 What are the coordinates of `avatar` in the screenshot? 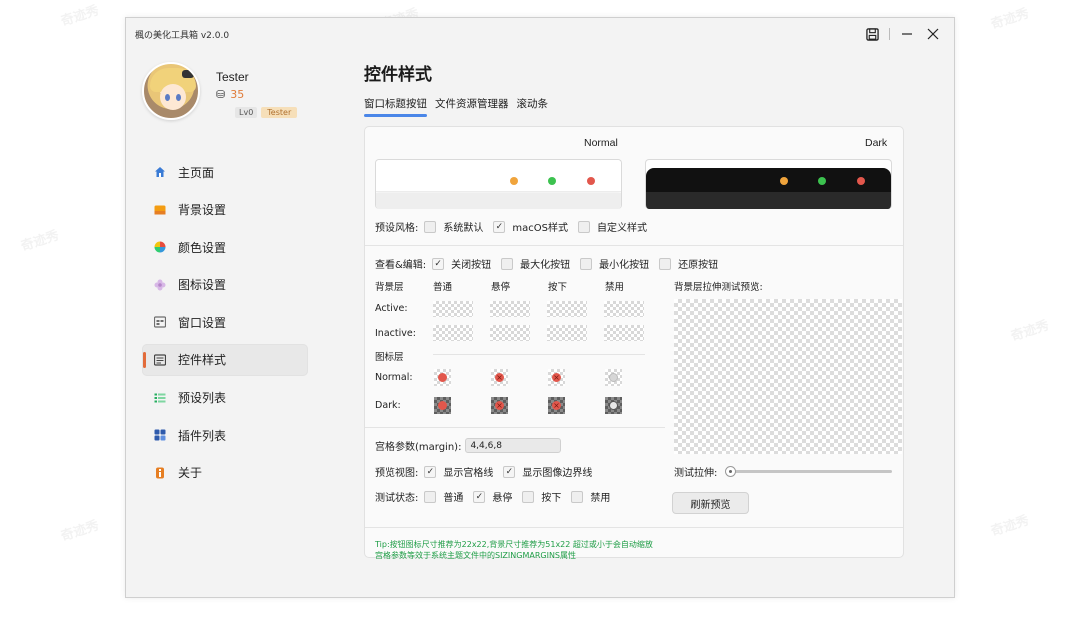 It's located at (171, 91).